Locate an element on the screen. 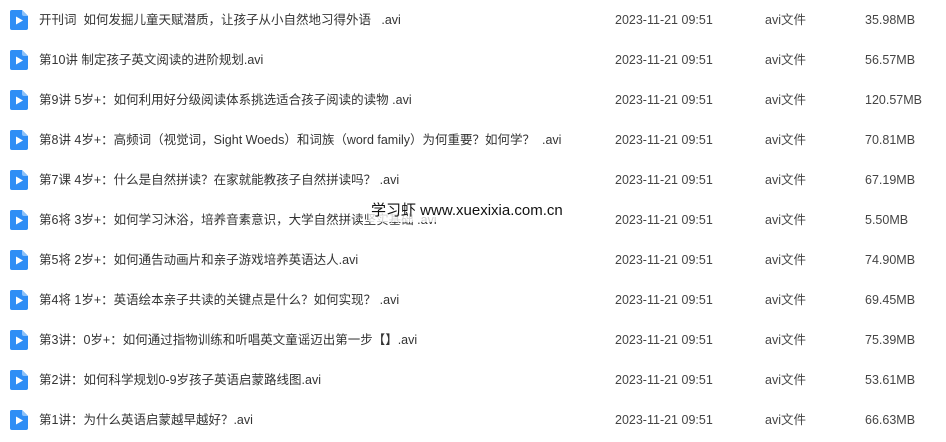 Image resolution: width=946 pixels, height=442 pixels. file-name: 第1讲：为什么英语启蒙越早越好？.avi is located at coordinates (146, 420).